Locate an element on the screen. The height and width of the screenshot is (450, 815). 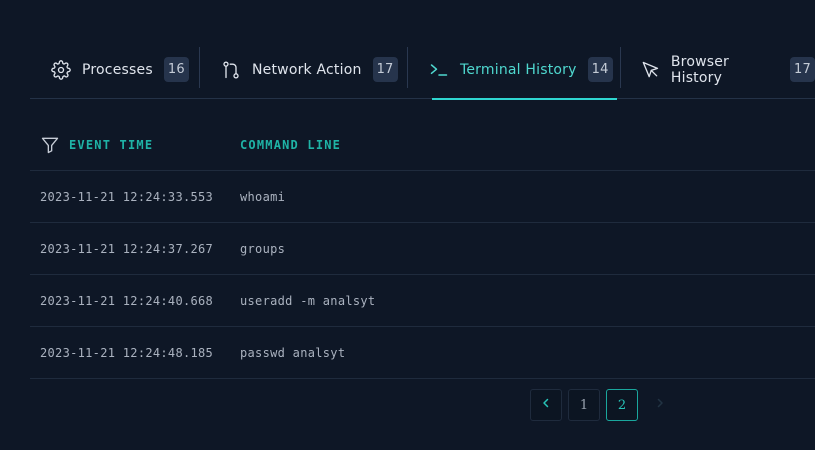
tab-label: Browser History is located at coordinates (700, 69).